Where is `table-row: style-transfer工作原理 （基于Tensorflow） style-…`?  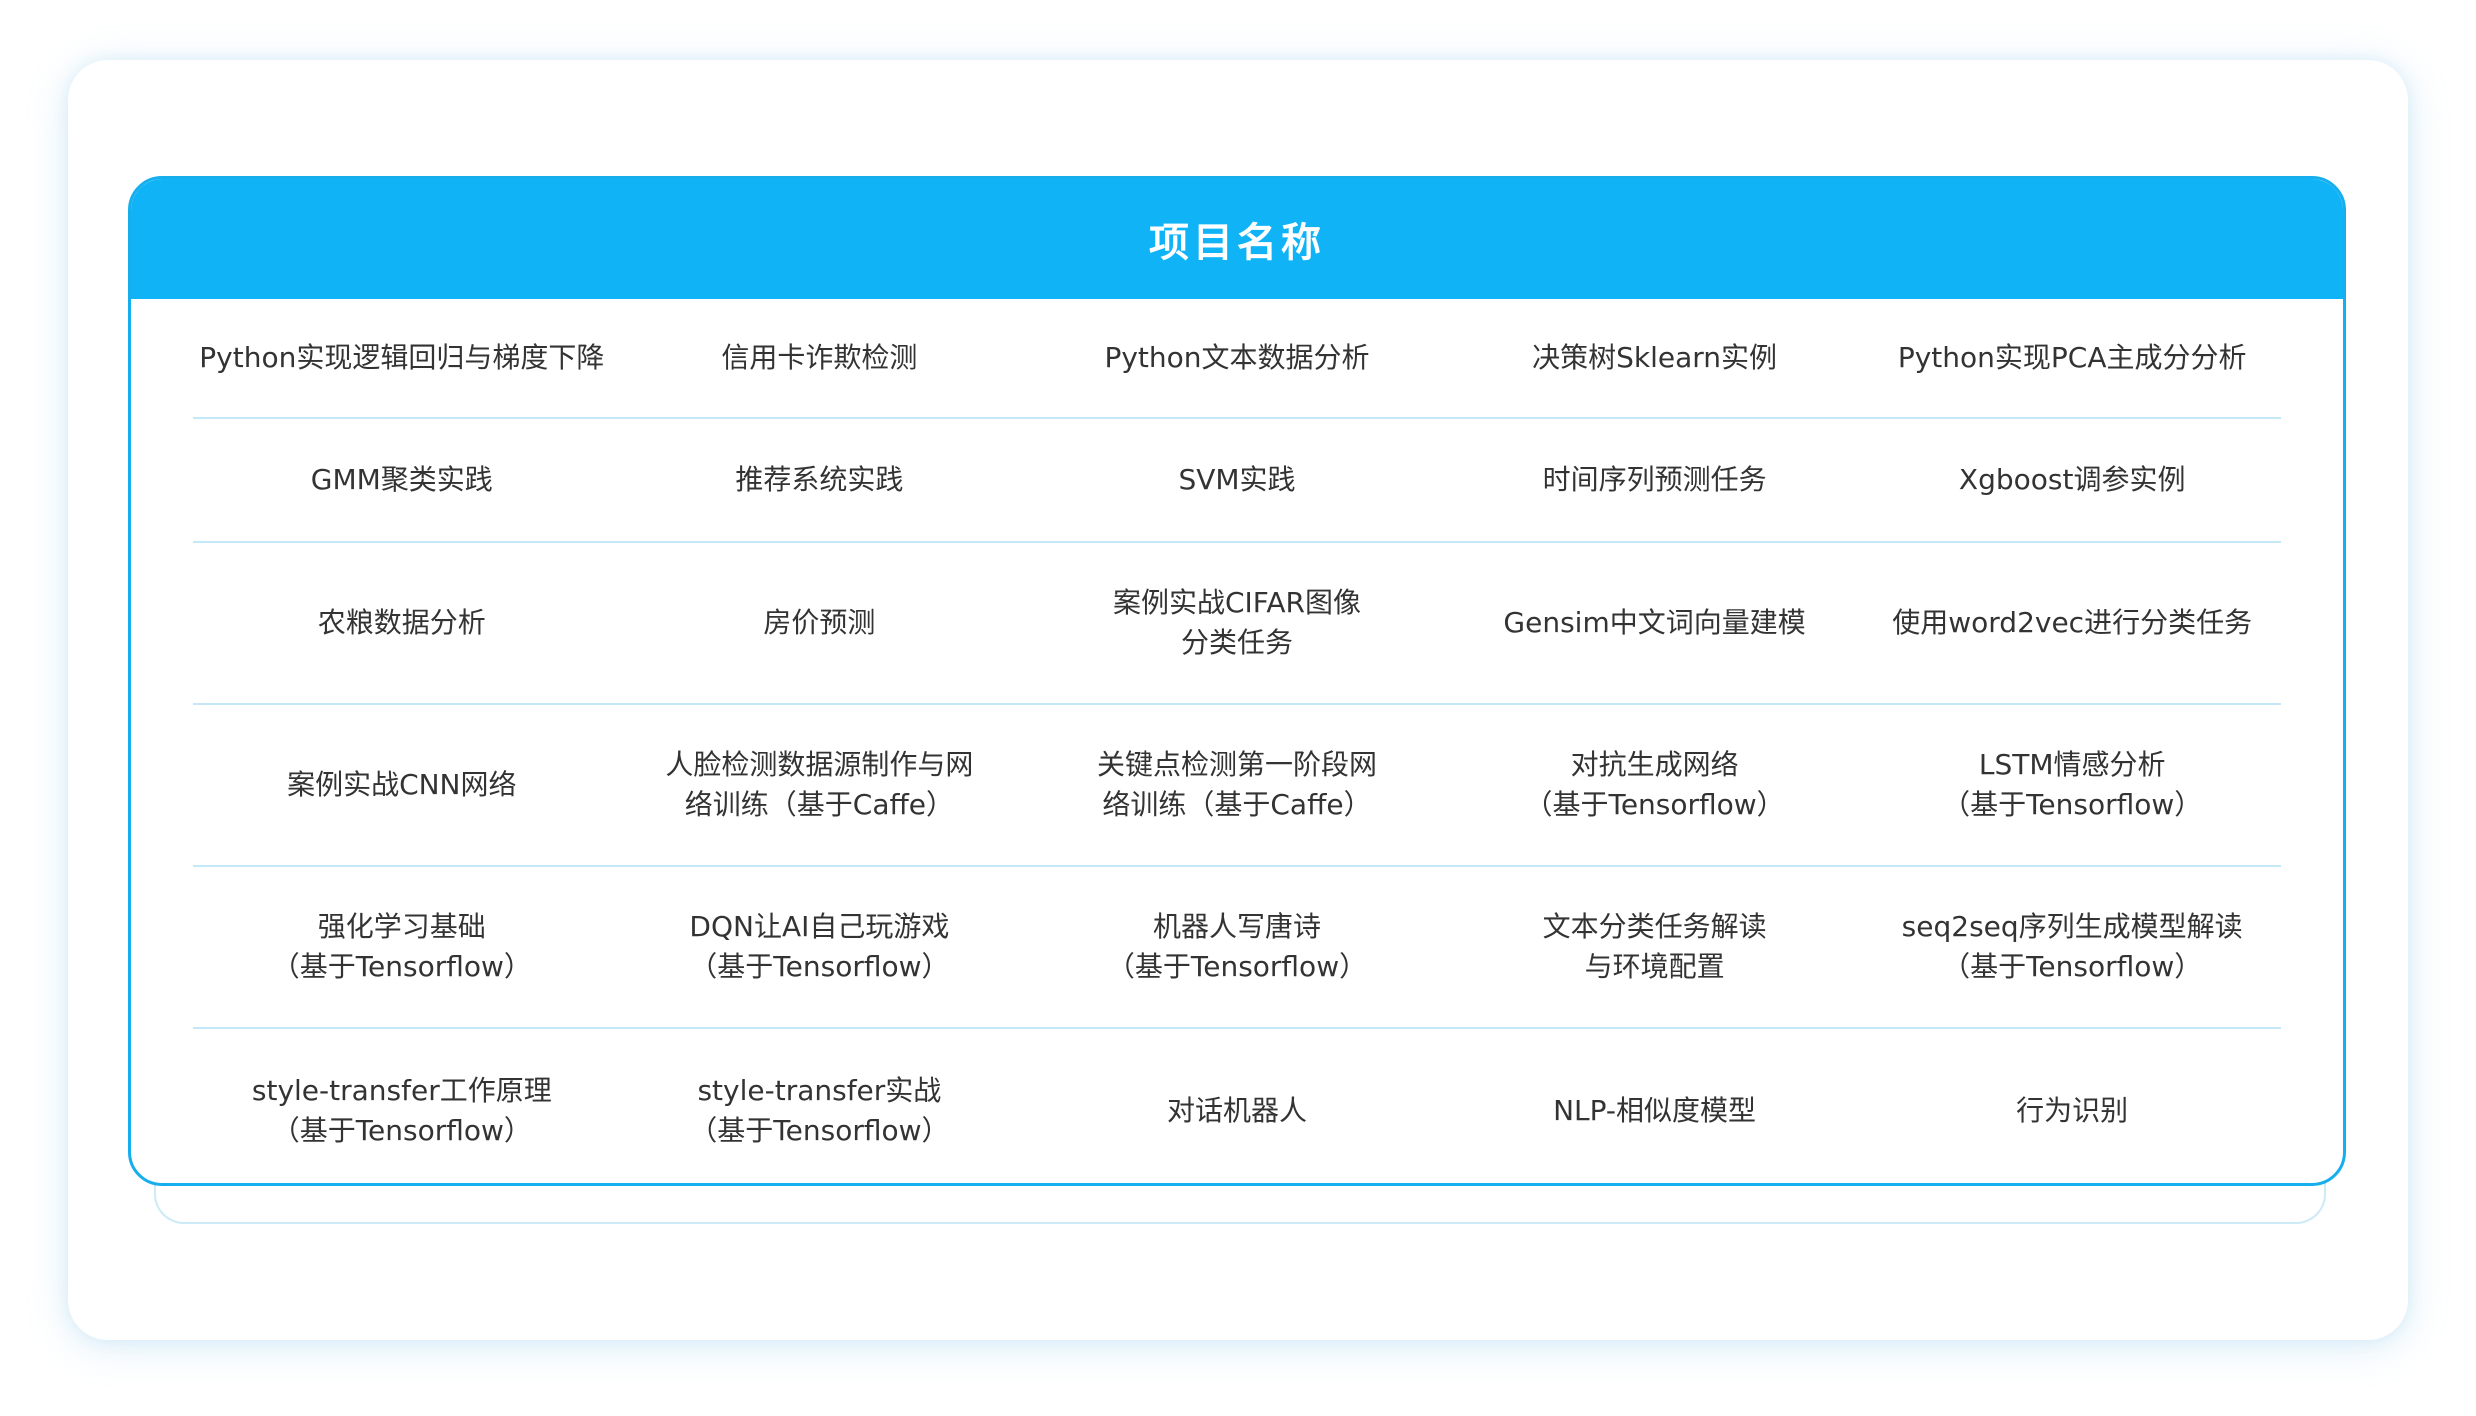 table-row: style-transfer工作原理 （基于Tensorflow） style-… is located at coordinates (1237, 1106).